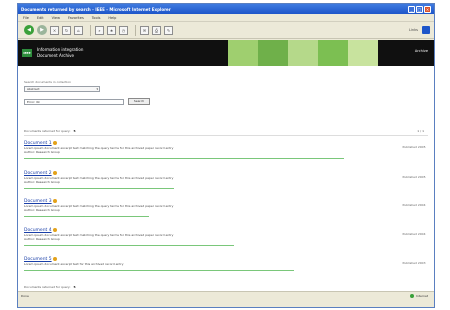 This screenshot has height=310, width=450. I want to click on refresh-icon: ↻, so click(66, 30).